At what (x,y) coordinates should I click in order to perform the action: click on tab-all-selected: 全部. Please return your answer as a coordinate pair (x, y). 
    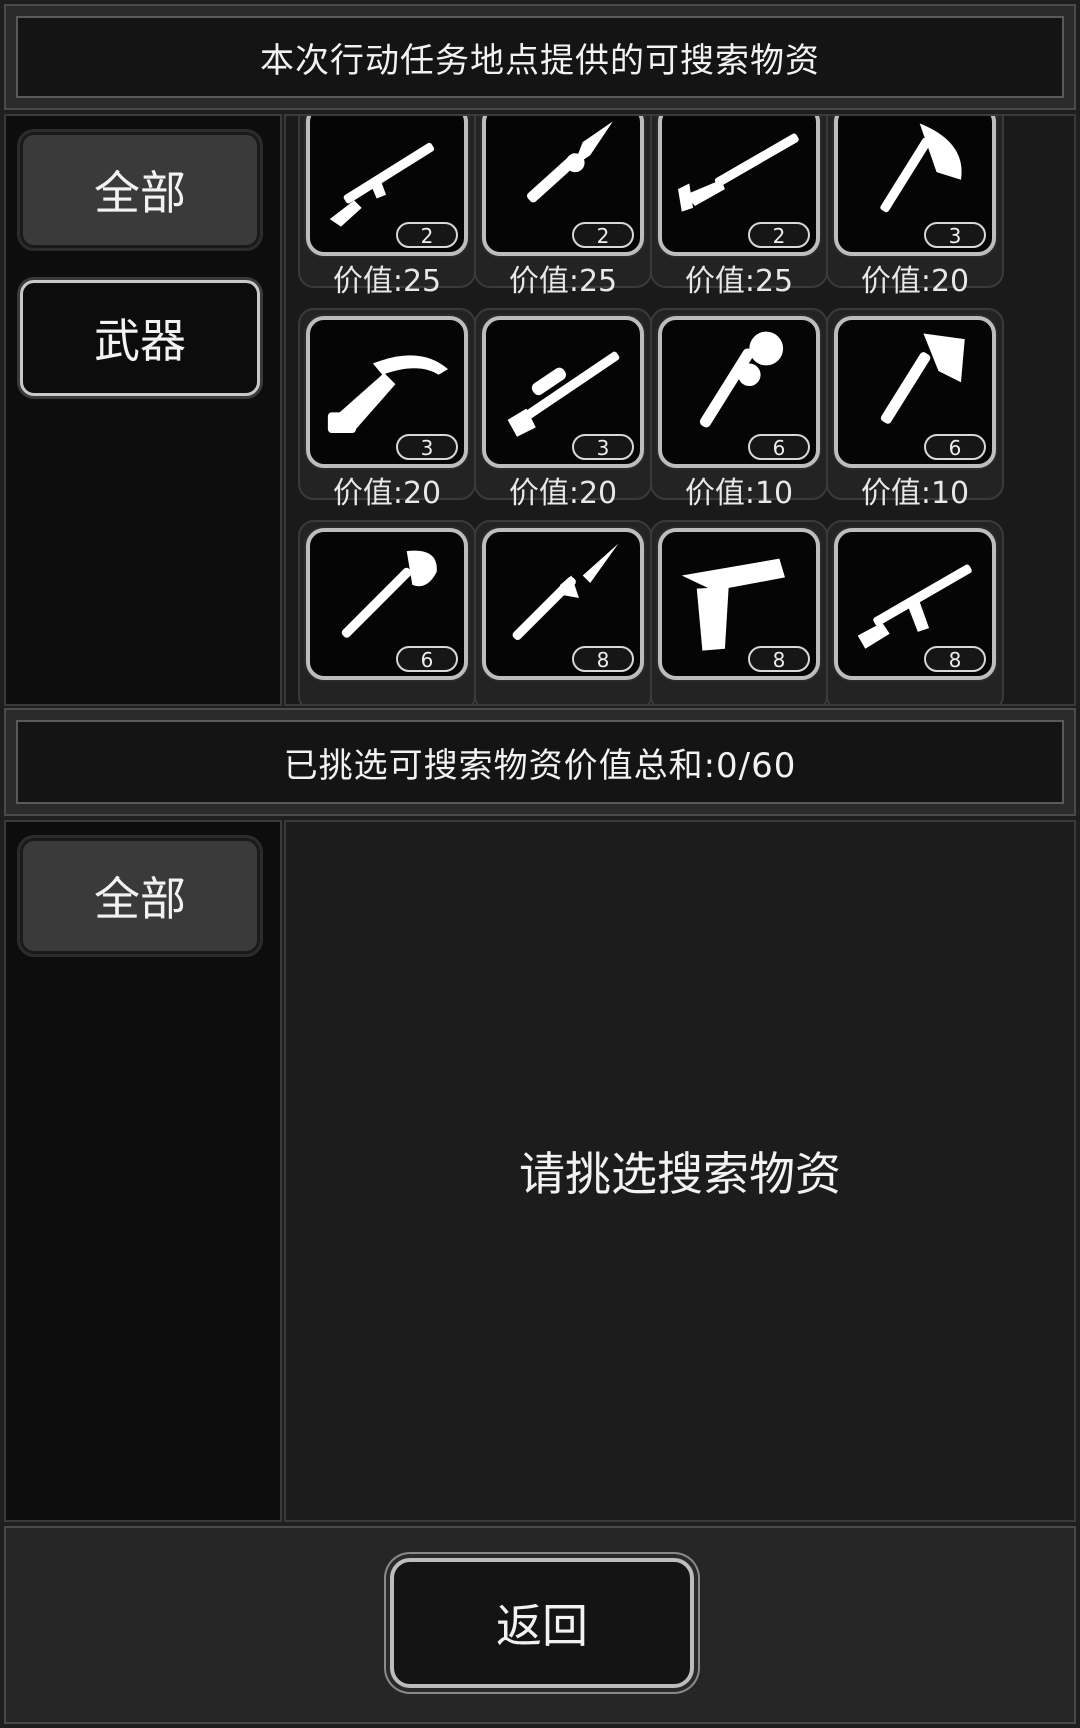
    Looking at the image, I should click on (140, 896).